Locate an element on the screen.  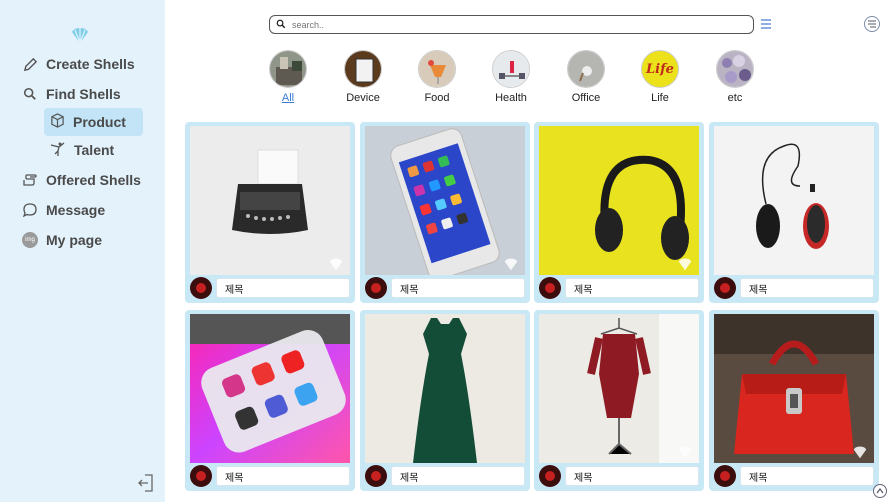
category-etc: etc is located at coordinates (735, 77).